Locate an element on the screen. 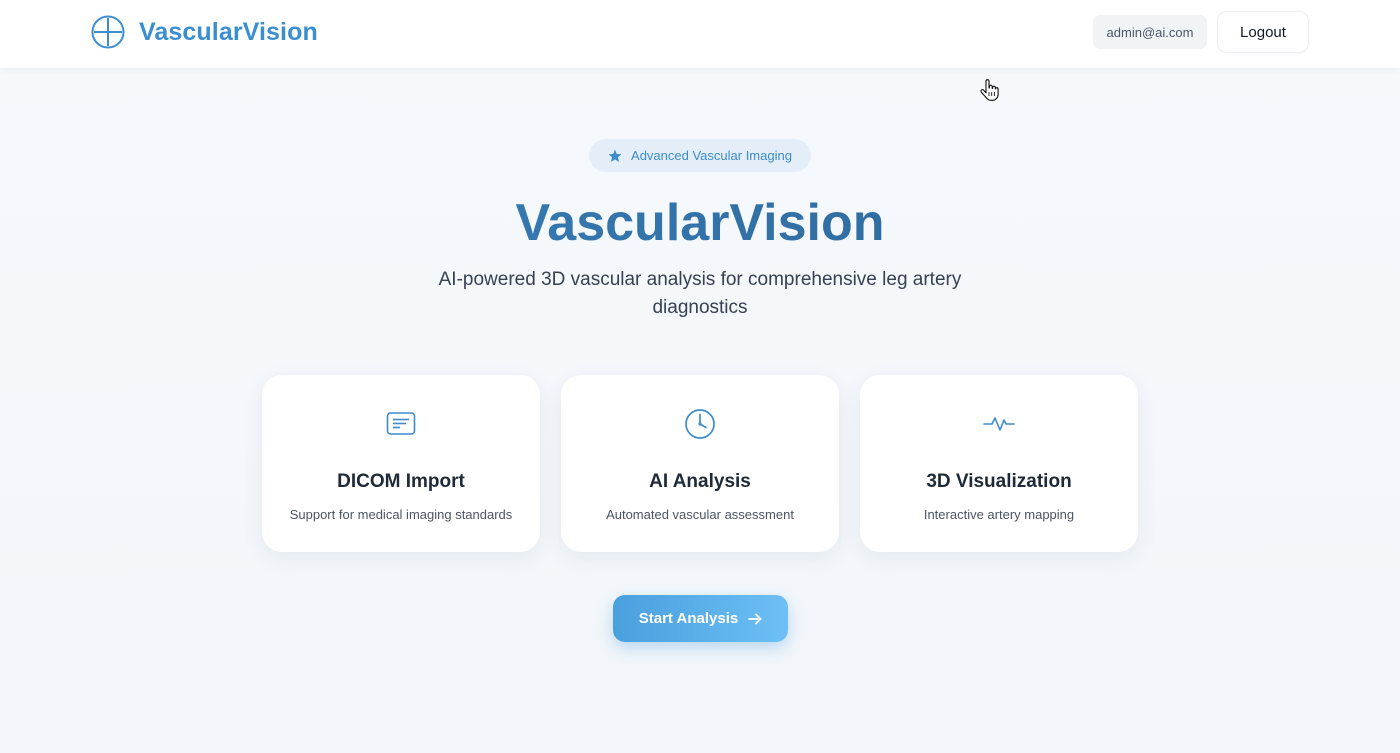  feature-title: AI Analysis is located at coordinates (700, 481).